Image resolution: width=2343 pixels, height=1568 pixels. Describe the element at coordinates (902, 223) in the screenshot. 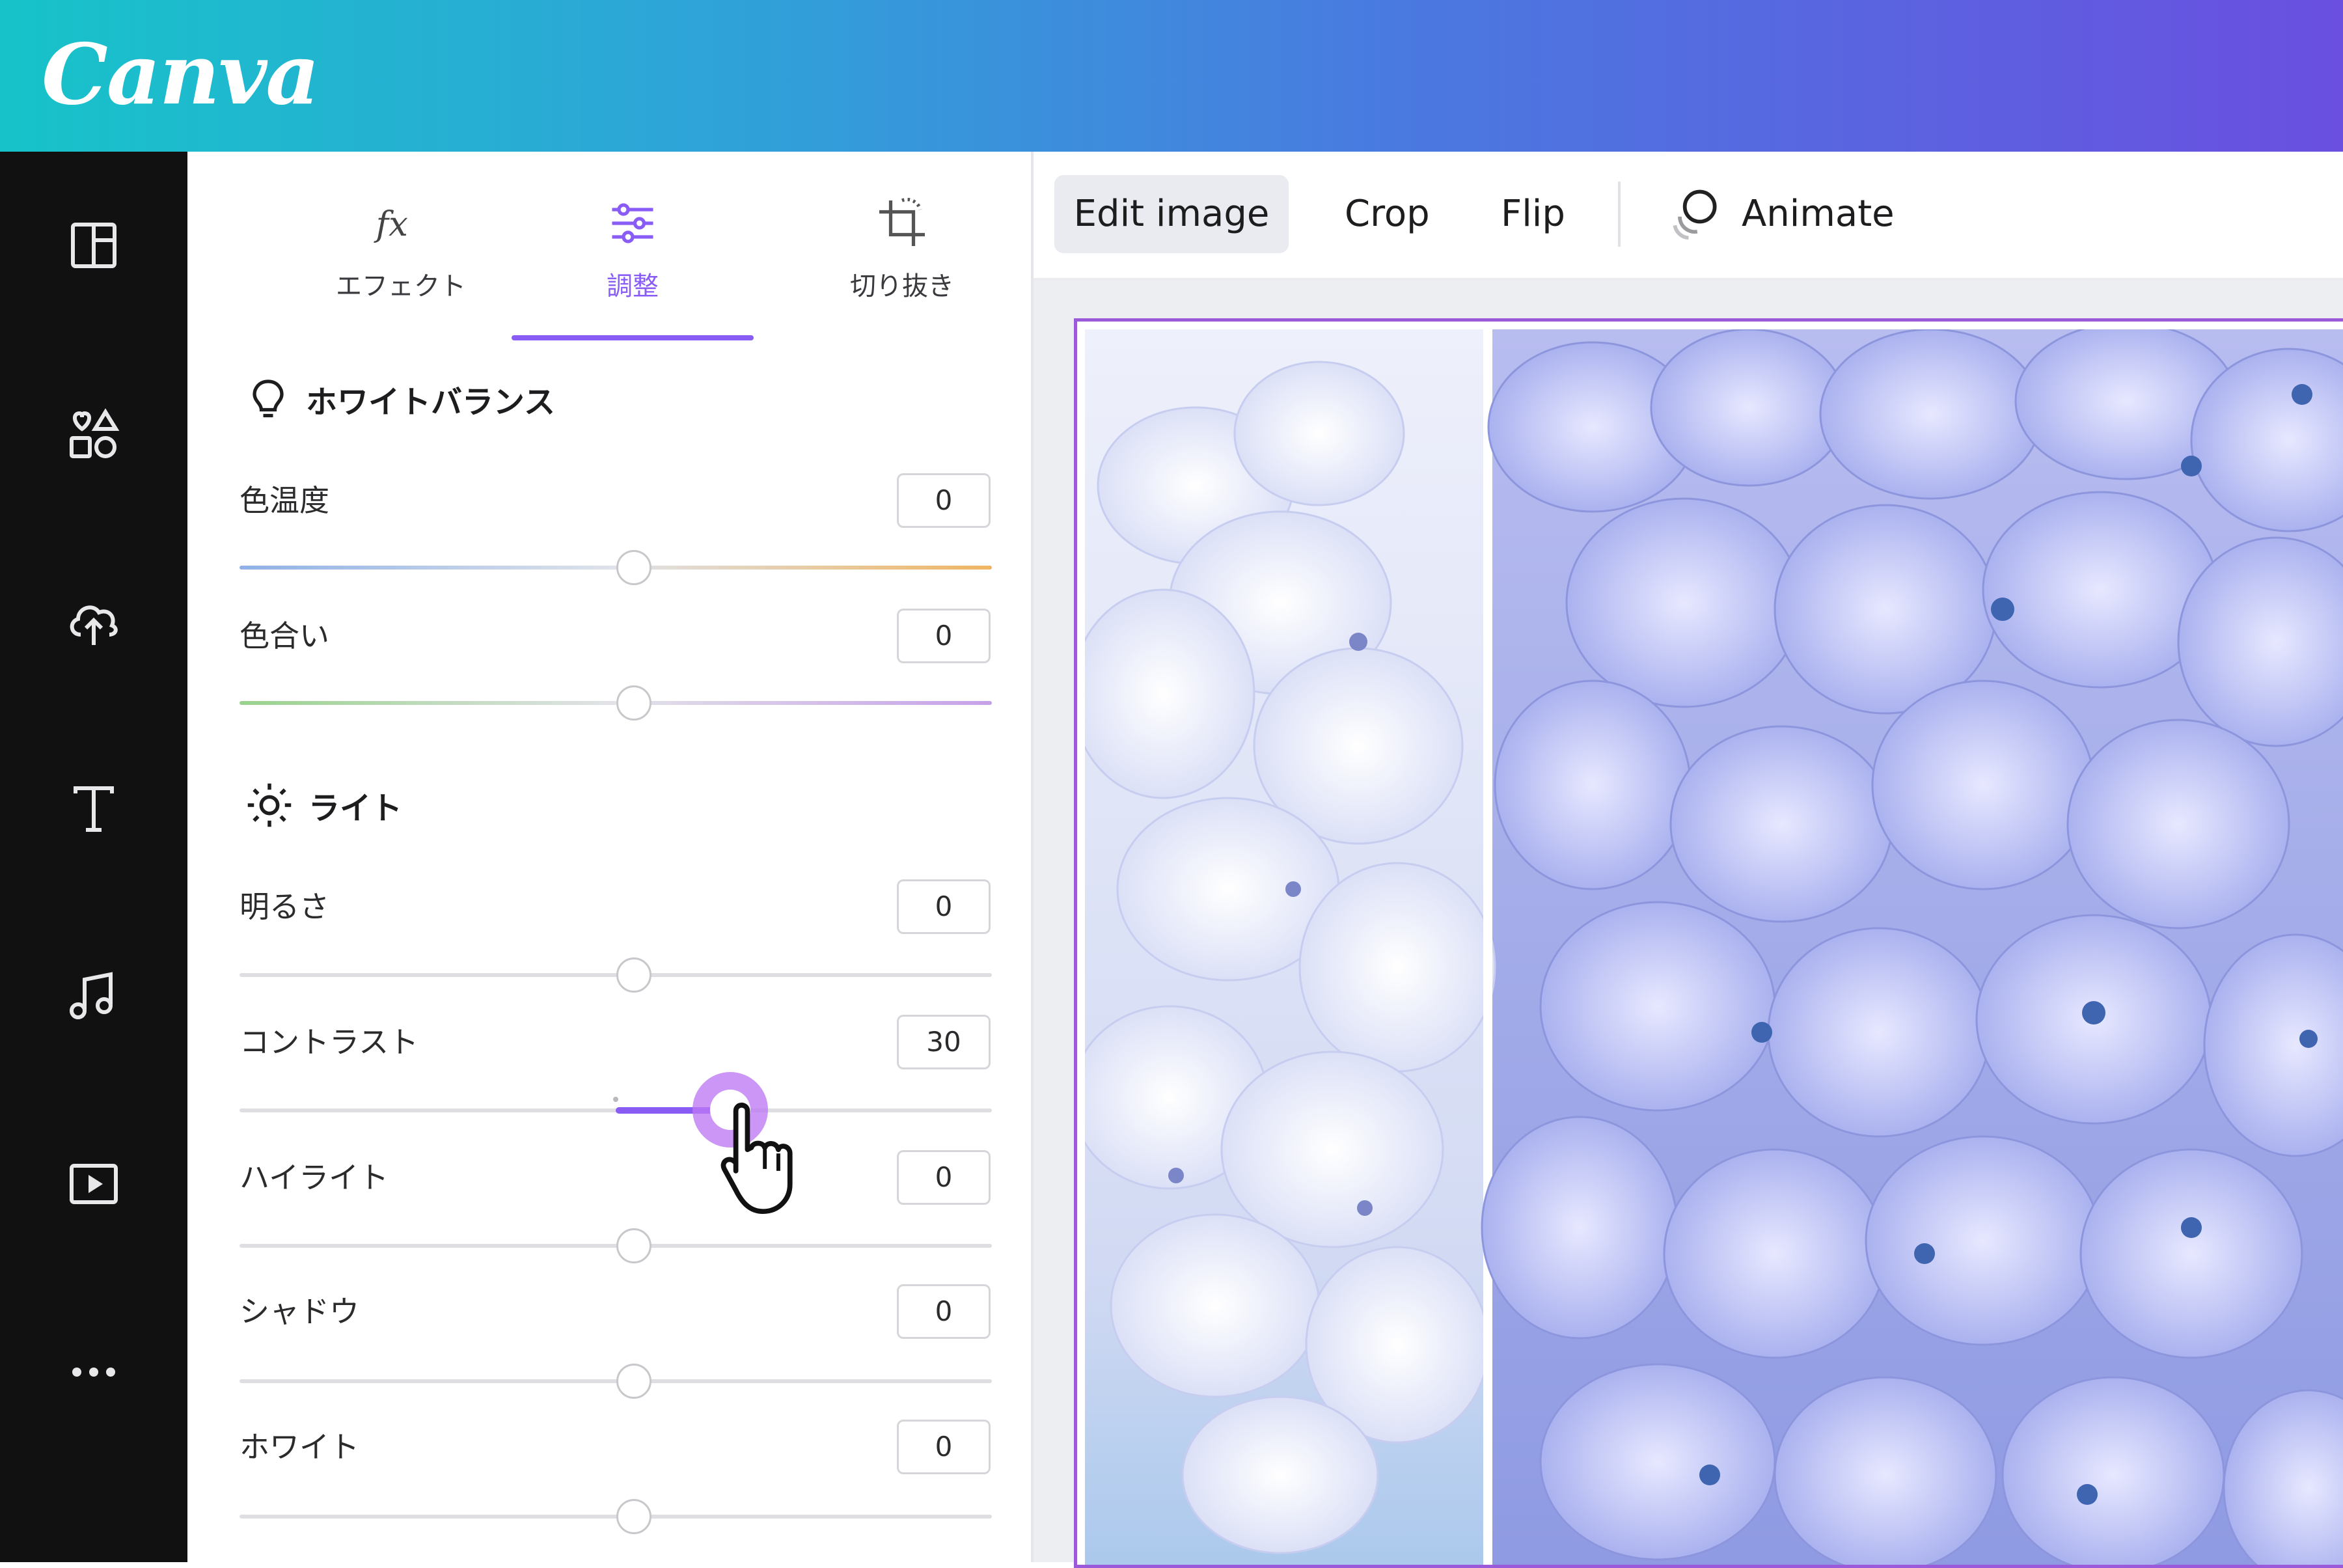

I see `crop-icon` at that location.